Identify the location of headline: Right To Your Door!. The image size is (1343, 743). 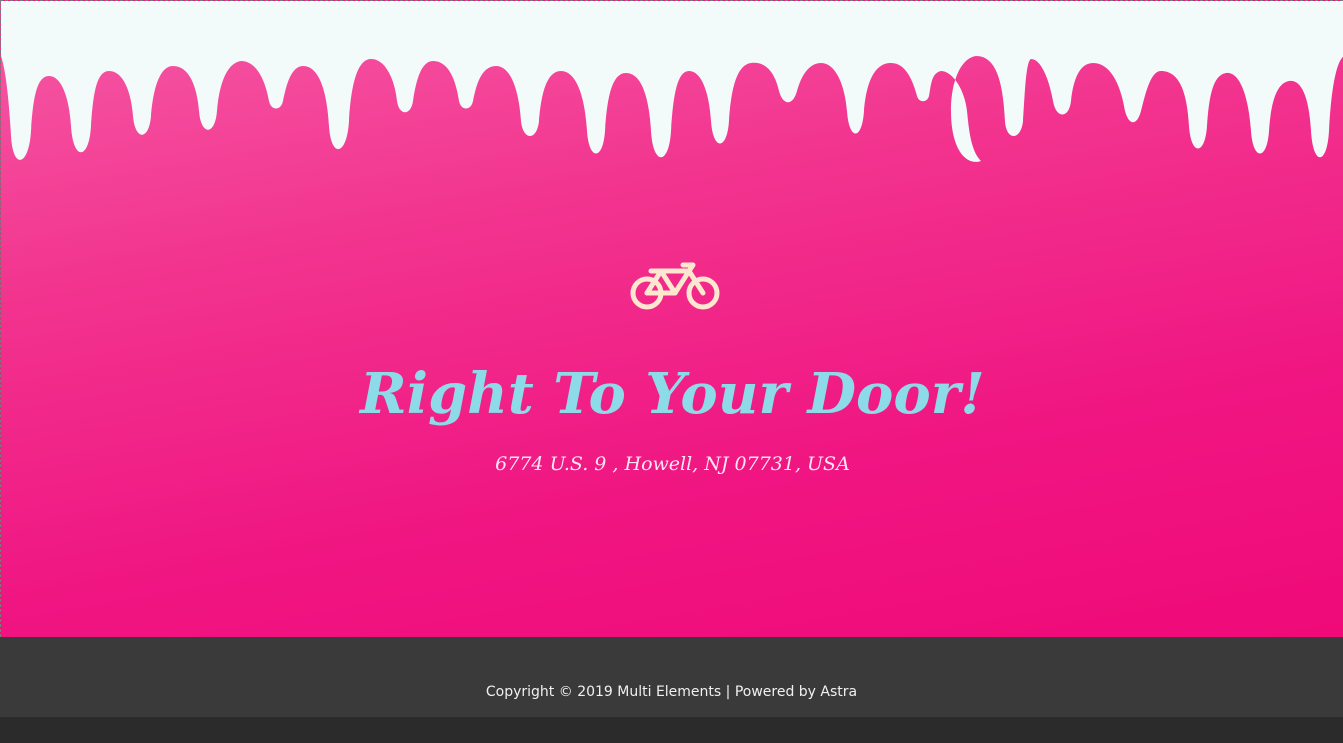
(672, 394).